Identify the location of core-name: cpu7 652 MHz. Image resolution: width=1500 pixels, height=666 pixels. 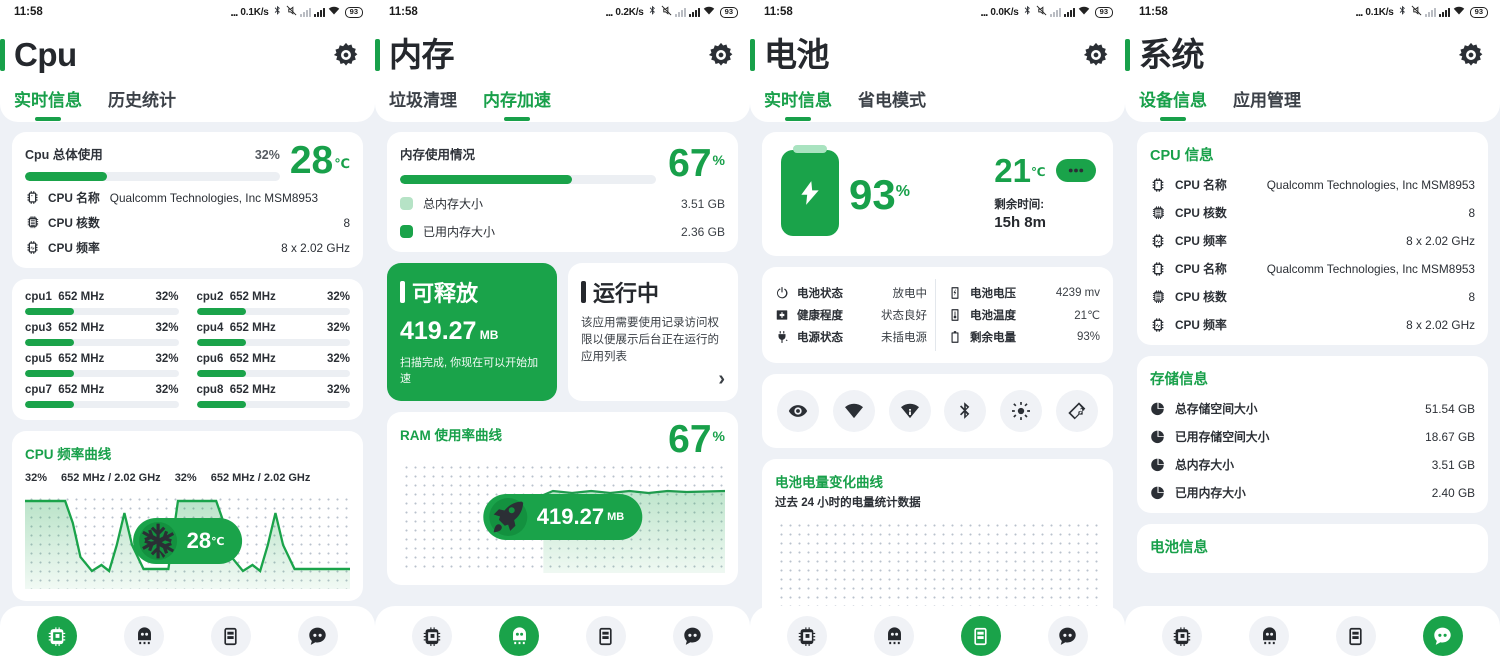
(65, 390).